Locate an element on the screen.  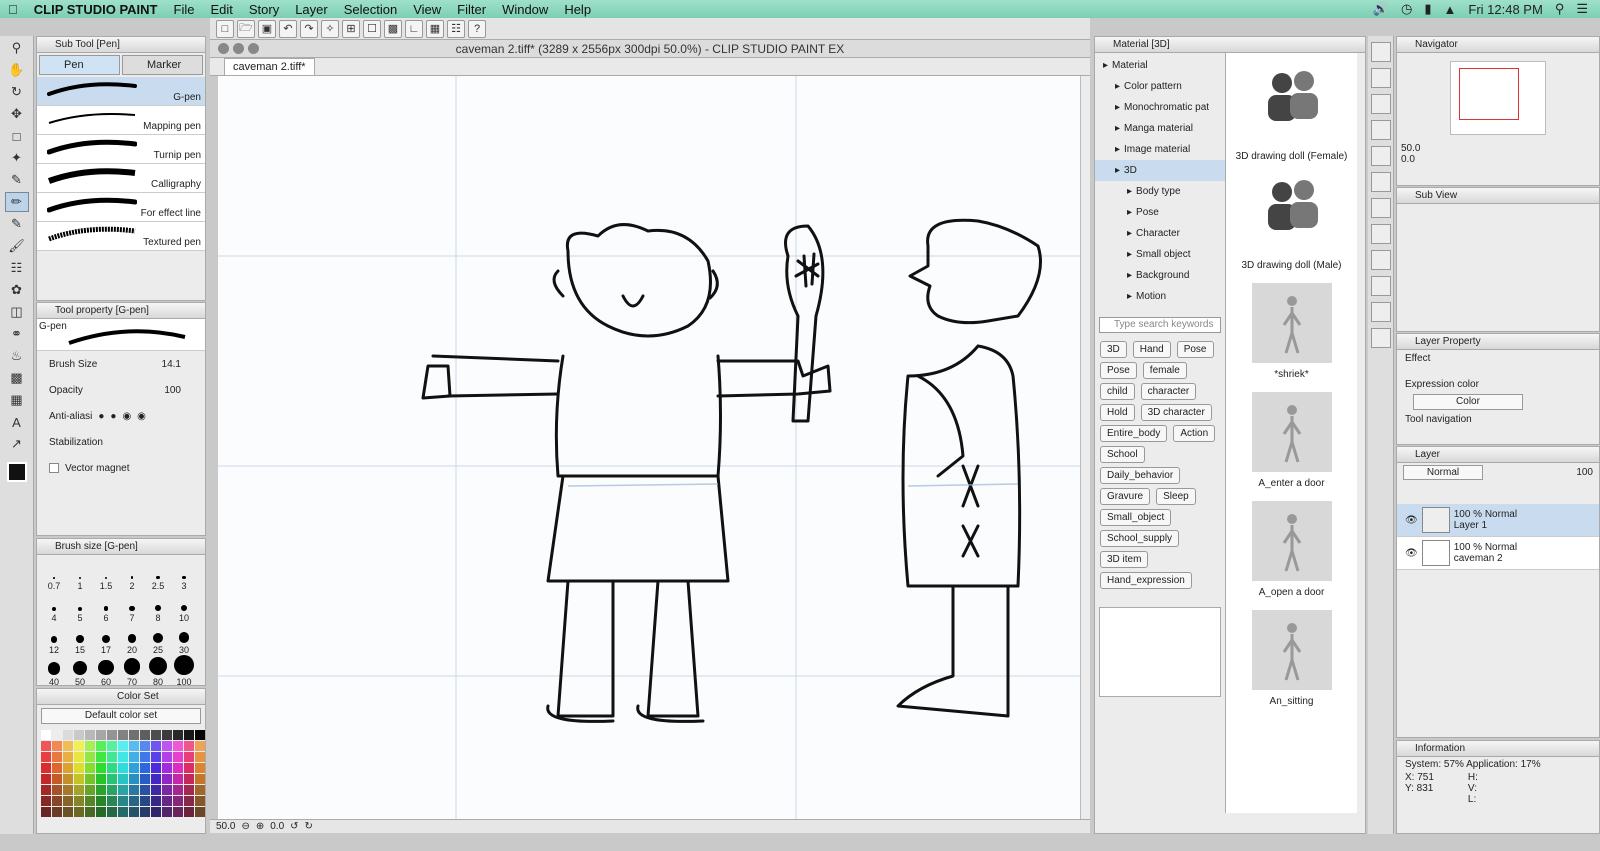
material-tag: Hold is located at coordinates (1117, 412).